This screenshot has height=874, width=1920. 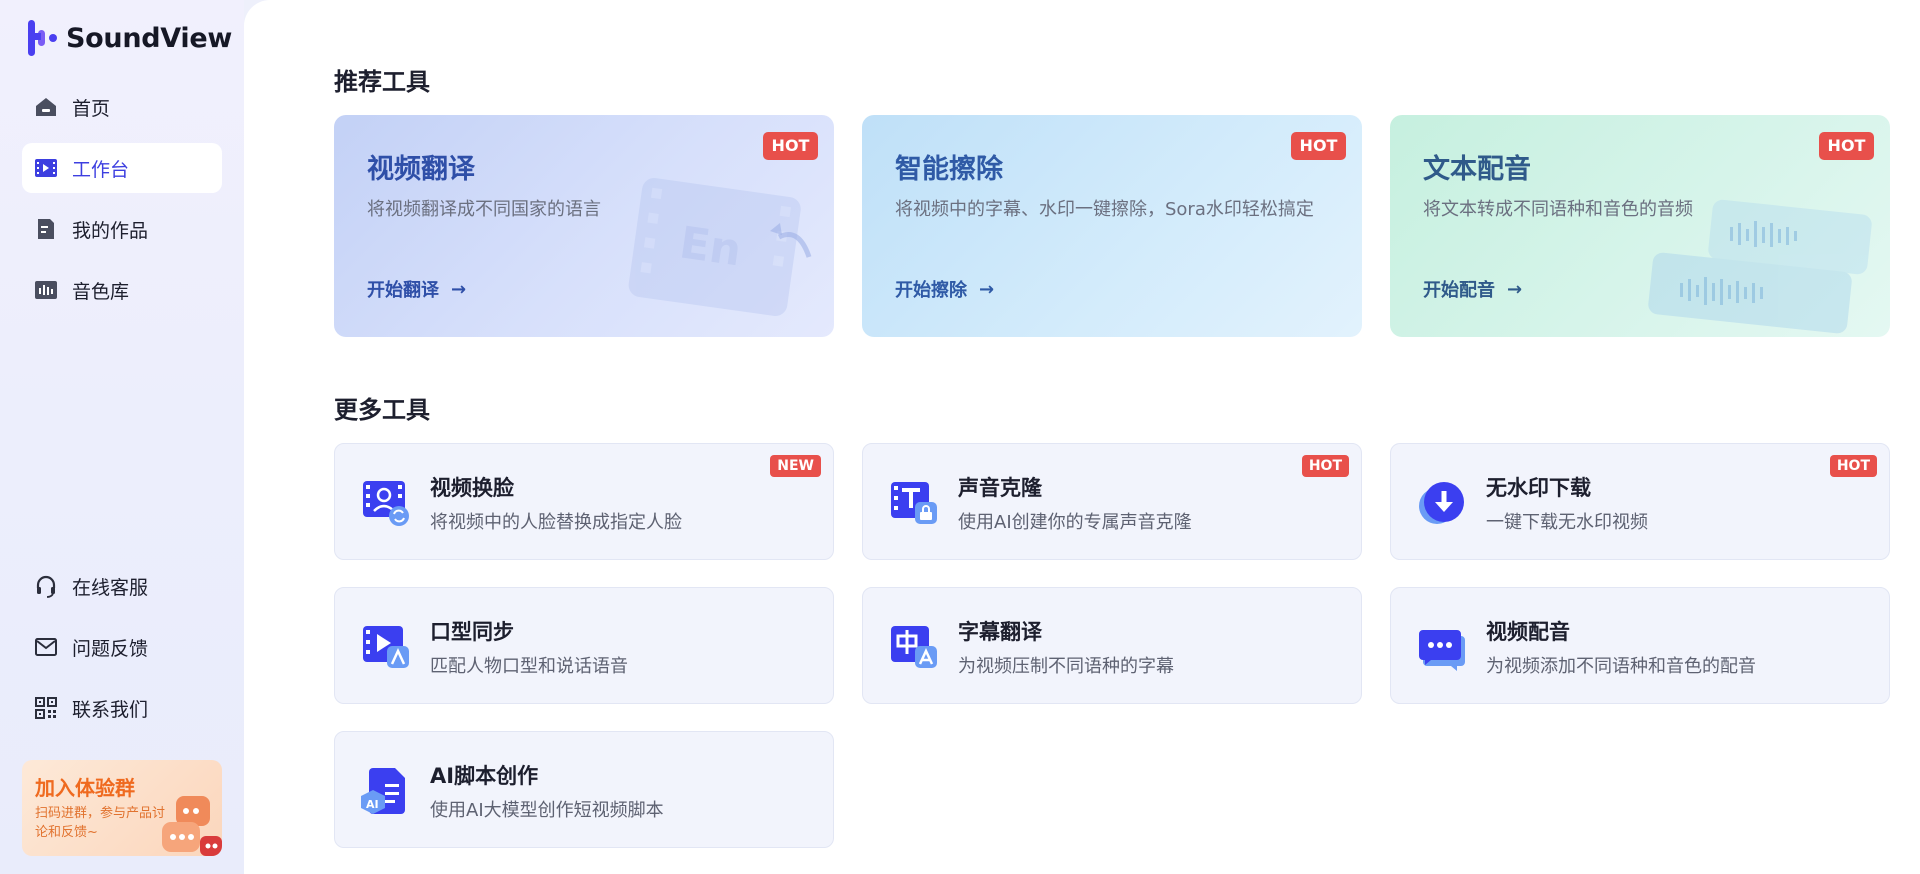 I want to click on chat-bubbles-icon, so click(x=192, y=826).